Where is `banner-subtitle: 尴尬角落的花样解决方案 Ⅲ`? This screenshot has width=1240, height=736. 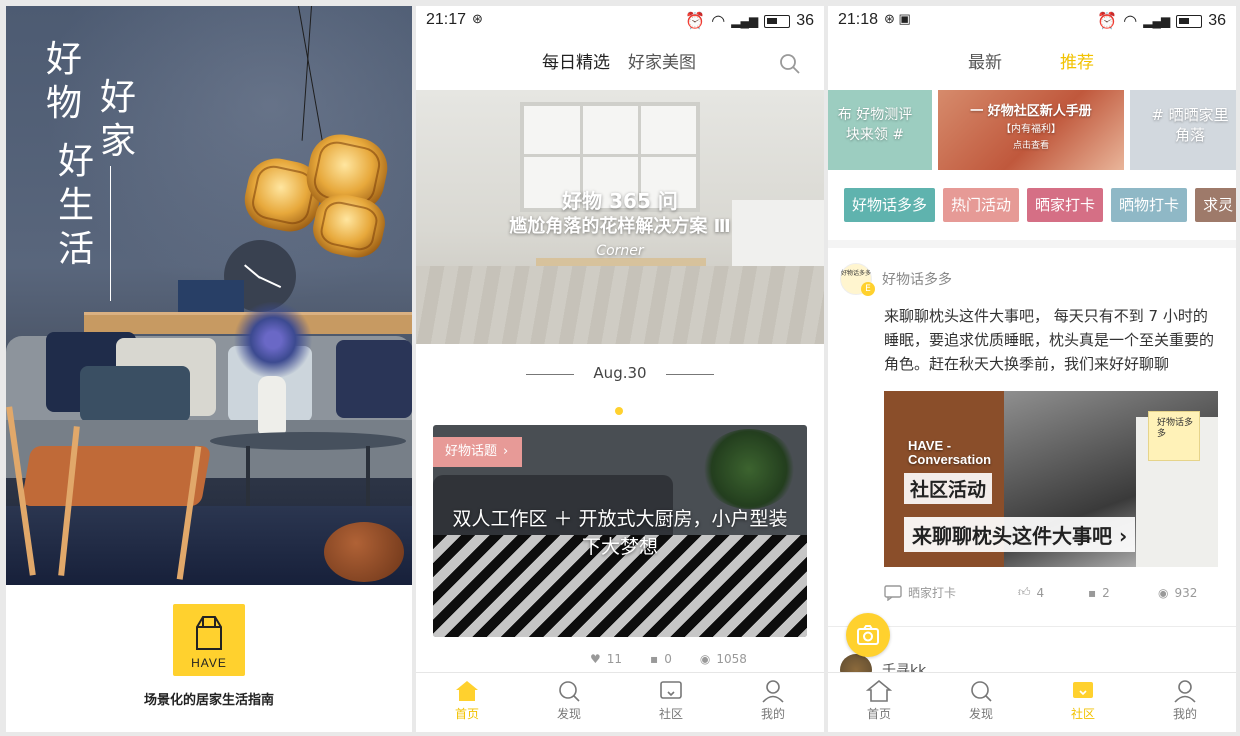 banner-subtitle: 尴尬角落的花样解决方案 Ⅲ is located at coordinates (620, 226).